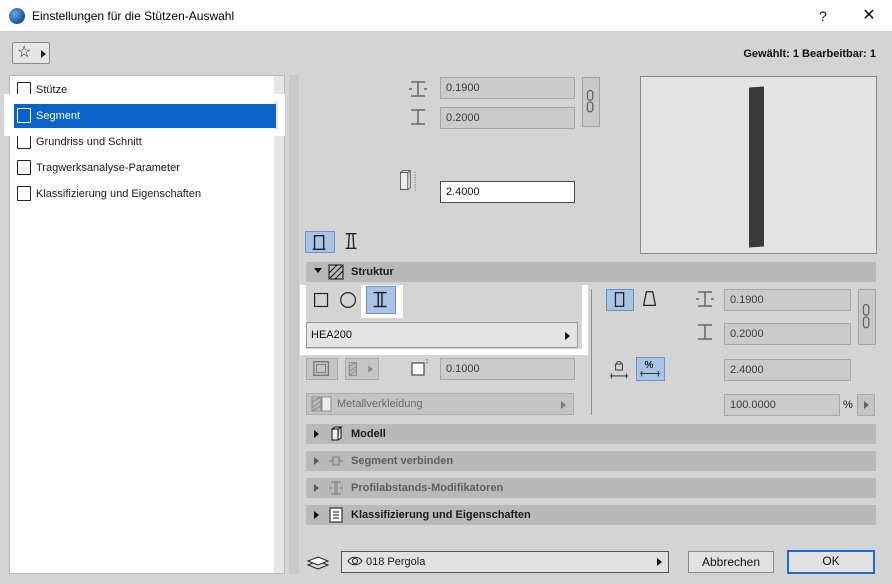  What do you see at coordinates (24, 167) in the screenshot?
I see `structural-analysis-icon` at bounding box center [24, 167].